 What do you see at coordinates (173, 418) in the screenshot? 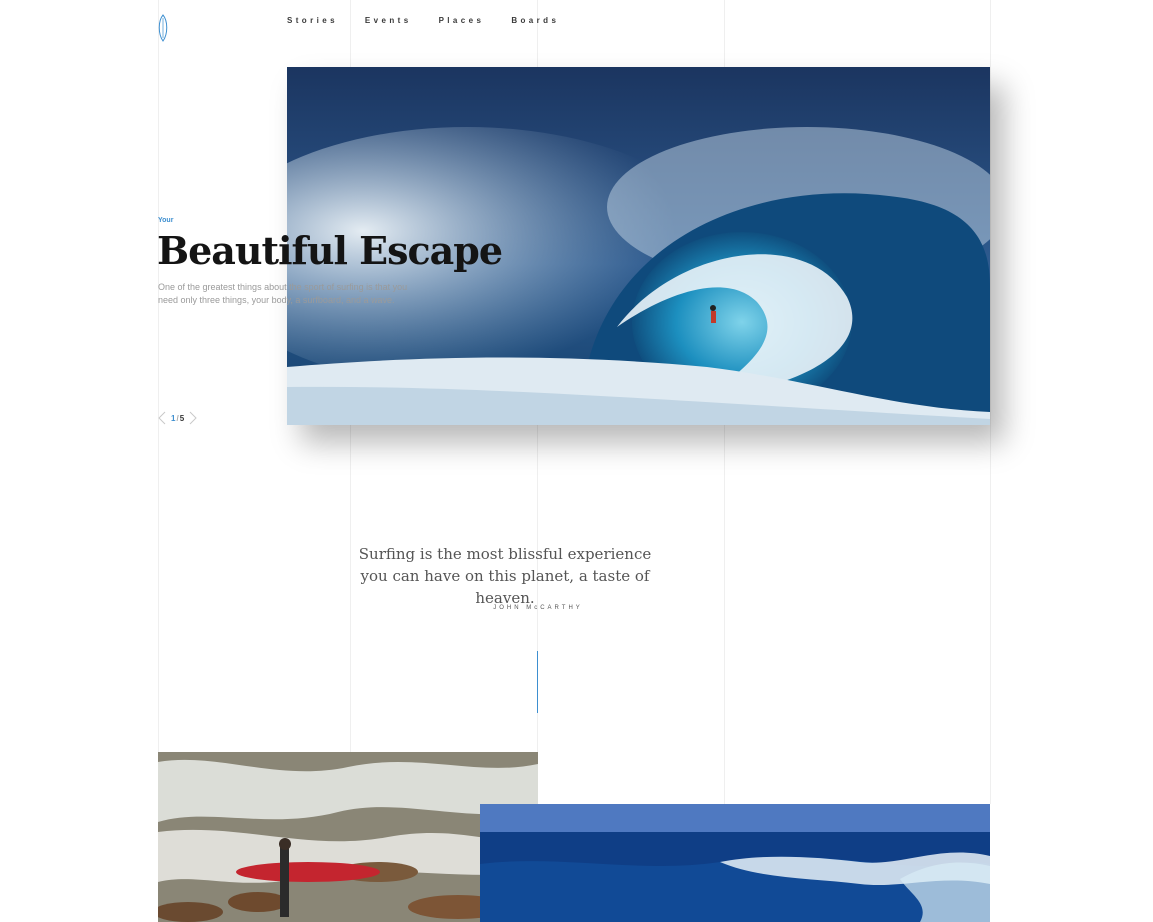
I see `pager-current: 1` at bounding box center [173, 418].